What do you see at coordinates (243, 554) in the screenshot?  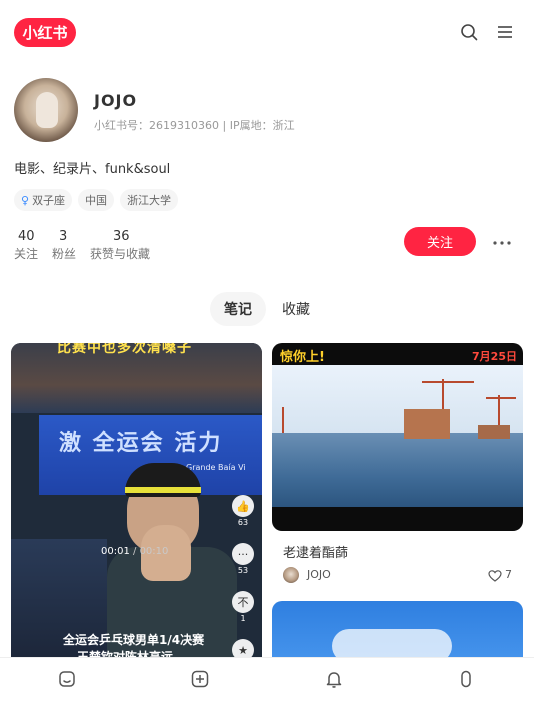 I see `comment-icon: ···` at bounding box center [243, 554].